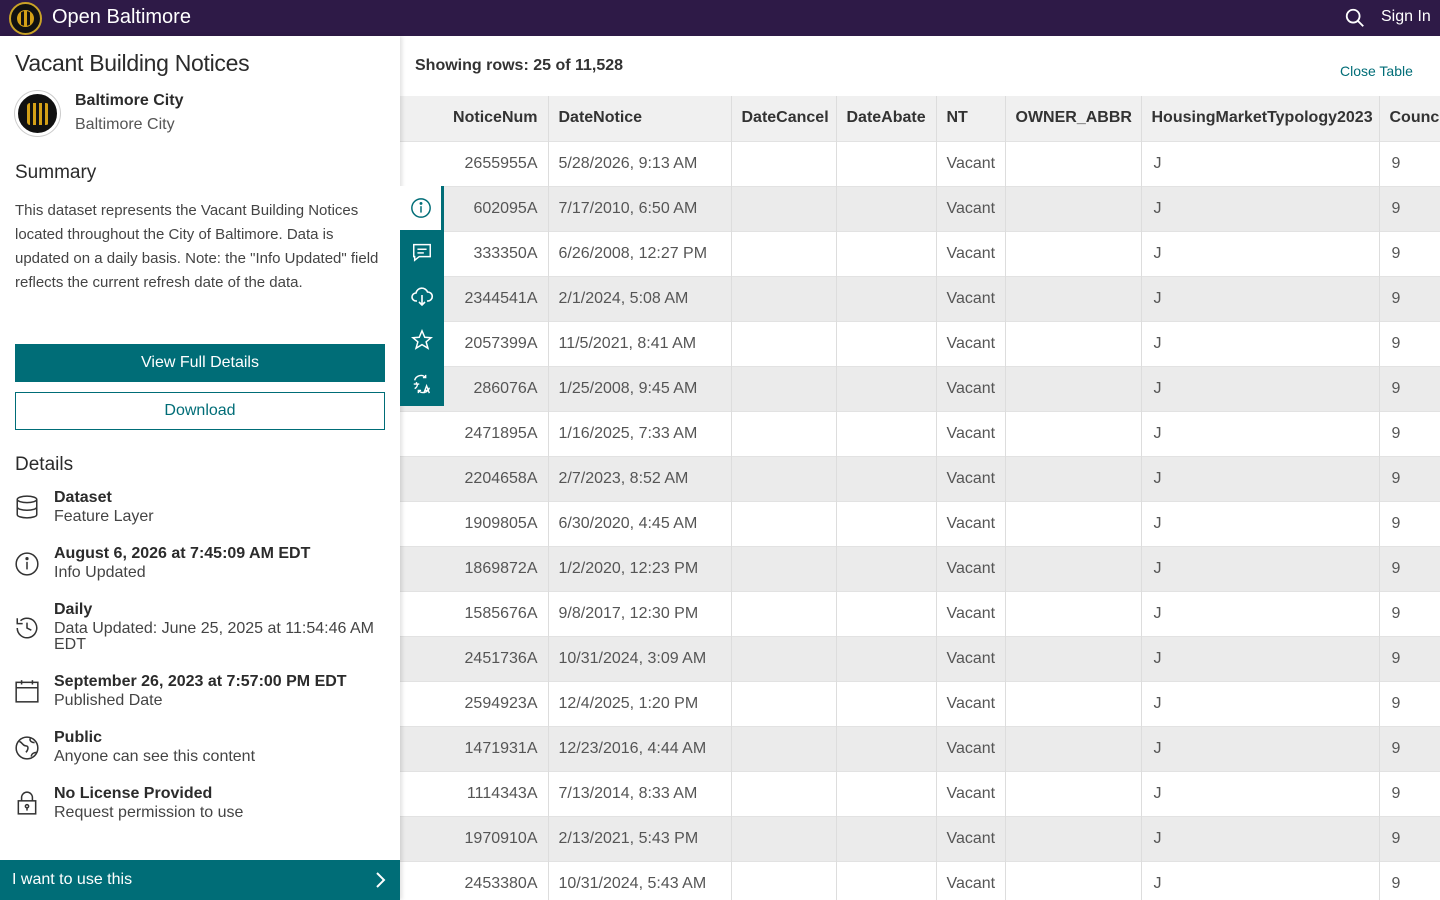 This screenshot has width=1440, height=900. What do you see at coordinates (474, 433) in the screenshot?
I see `table-cell: 2471895A` at bounding box center [474, 433].